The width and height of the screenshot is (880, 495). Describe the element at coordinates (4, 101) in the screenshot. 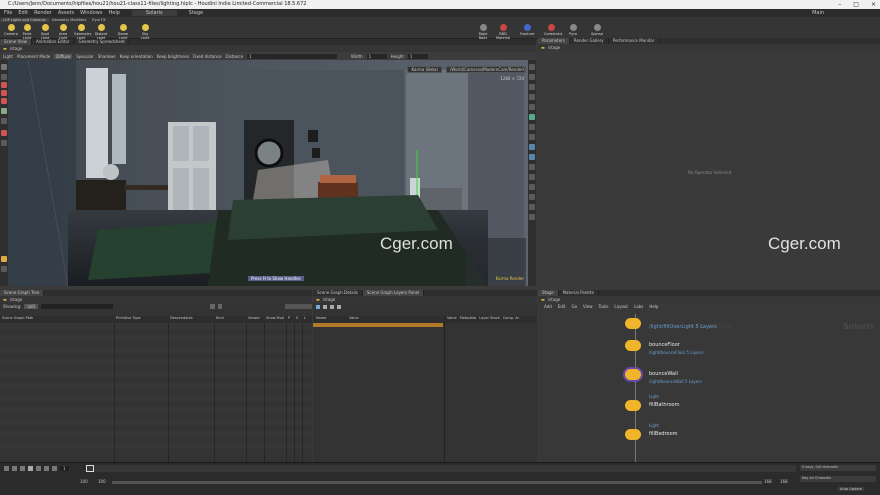

I see `light-tool-icon` at that location.